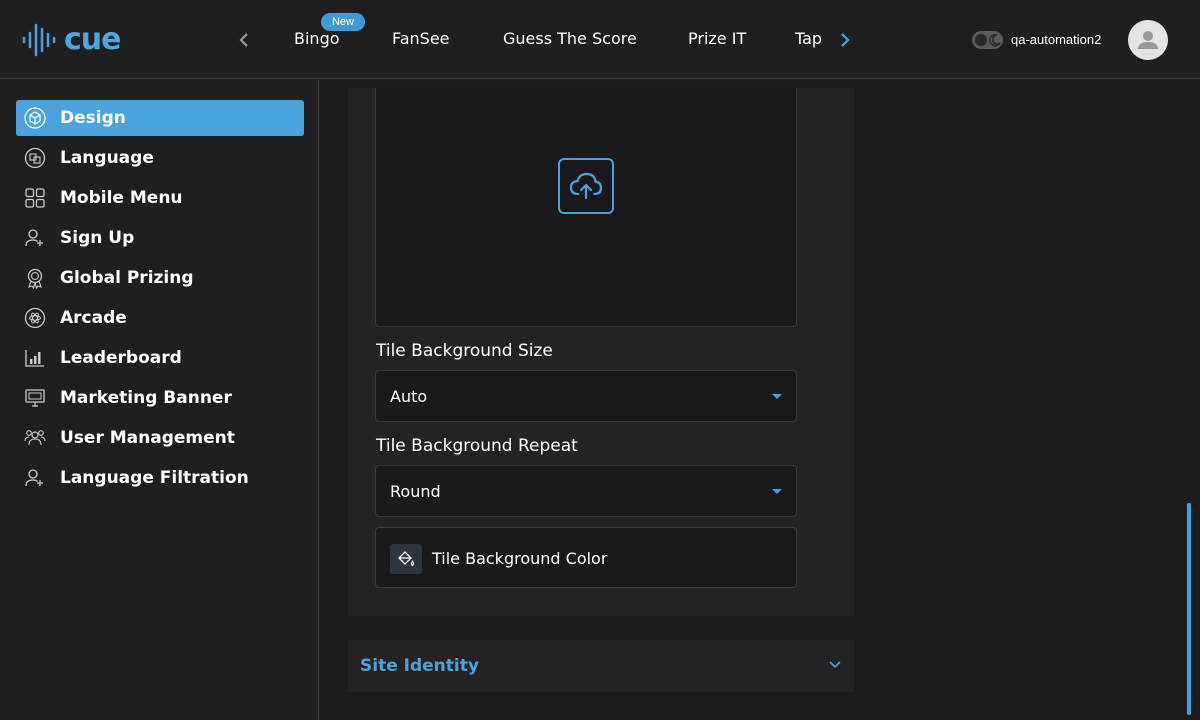 The image size is (1200, 720). Describe the element at coordinates (987, 40) in the screenshot. I see `theme-toggle` at that location.